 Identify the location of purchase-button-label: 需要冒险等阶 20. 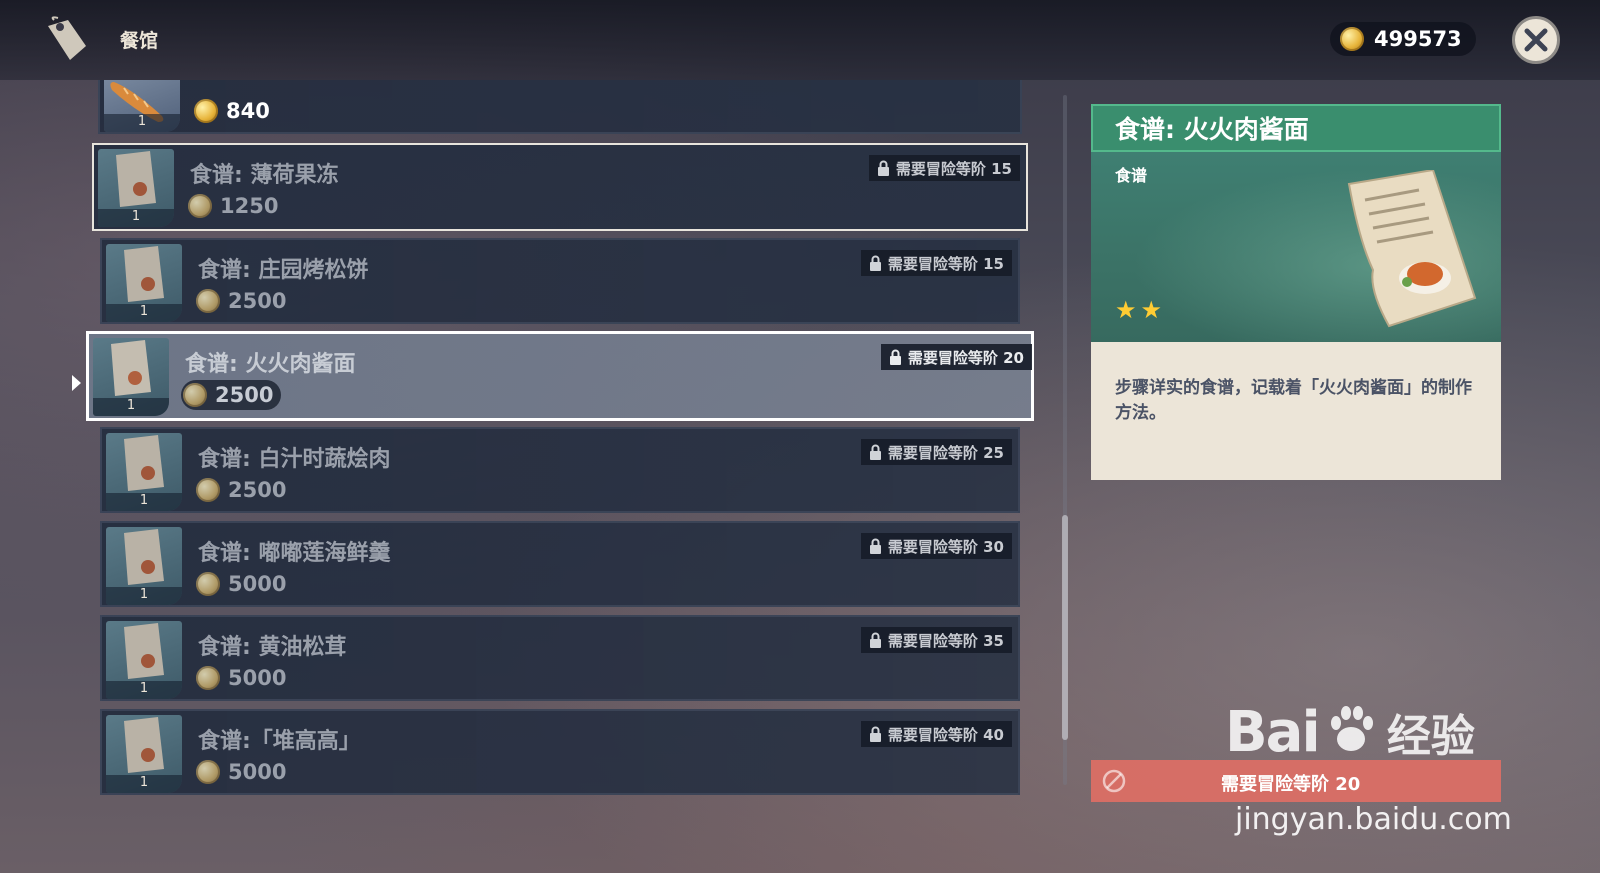
(1291, 784).